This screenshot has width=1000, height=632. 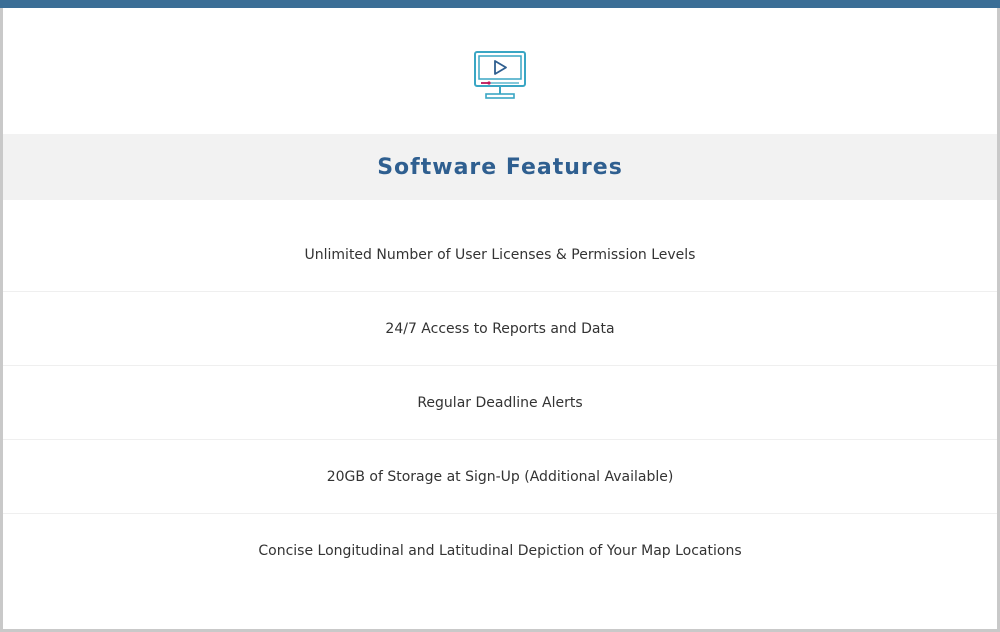 I want to click on list-item: Regular Deadline Alerts, so click(x=500, y=403).